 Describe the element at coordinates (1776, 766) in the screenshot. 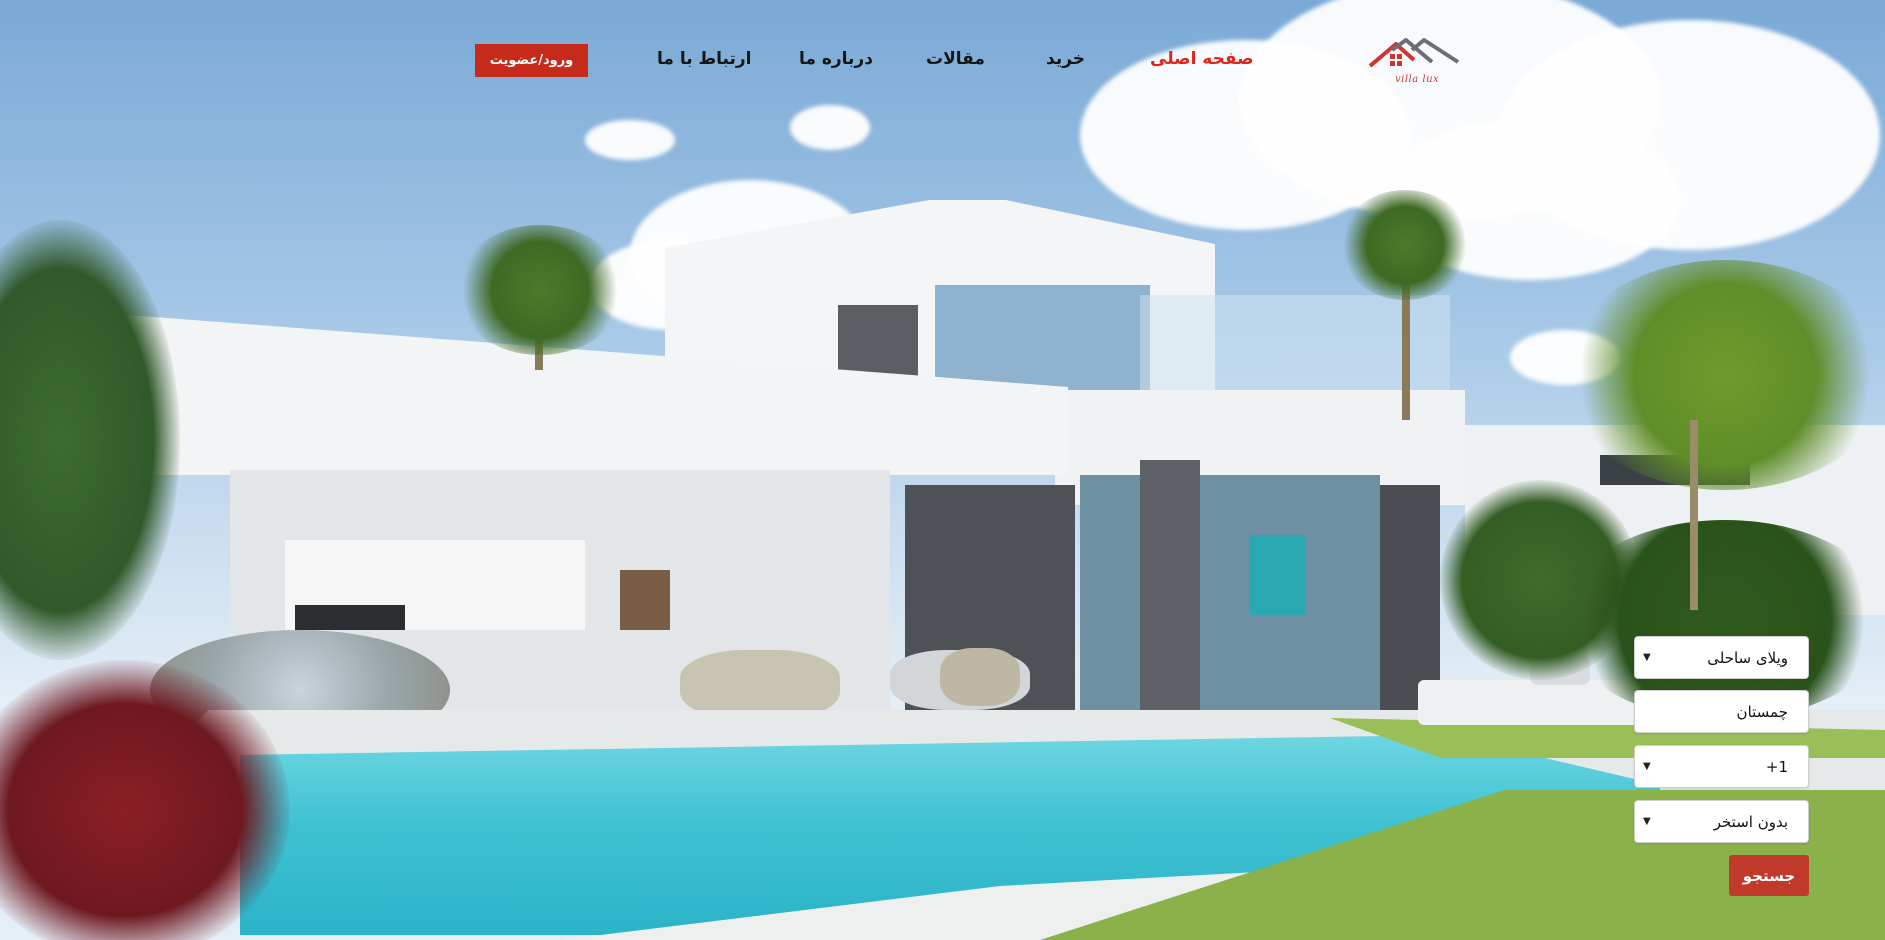

I see `rooms-value: 1+` at that location.